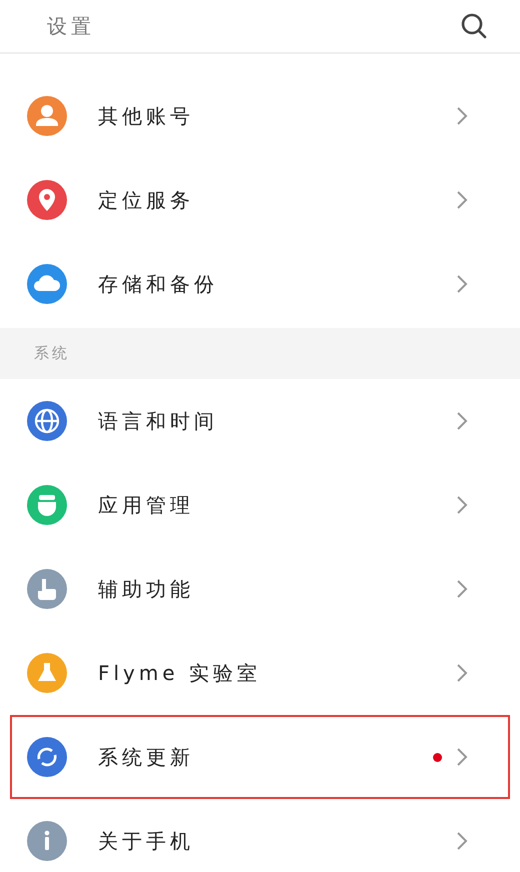 This screenshot has height=872, width=520. Describe the element at coordinates (146, 200) in the screenshot. I see `item-label: 定位服务` at that location.